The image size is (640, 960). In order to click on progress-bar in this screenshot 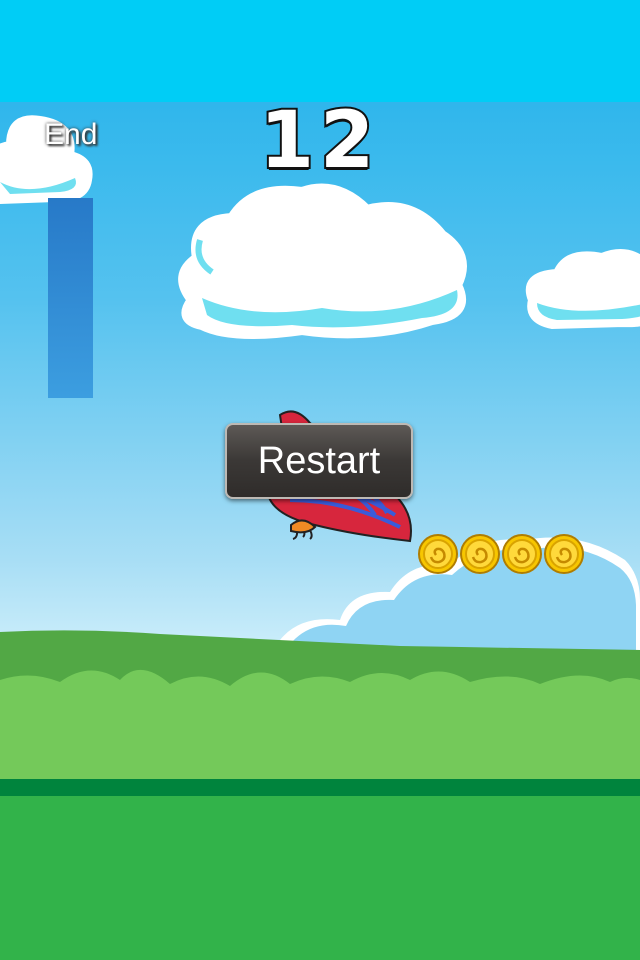, I will do `click(70, 298)`.